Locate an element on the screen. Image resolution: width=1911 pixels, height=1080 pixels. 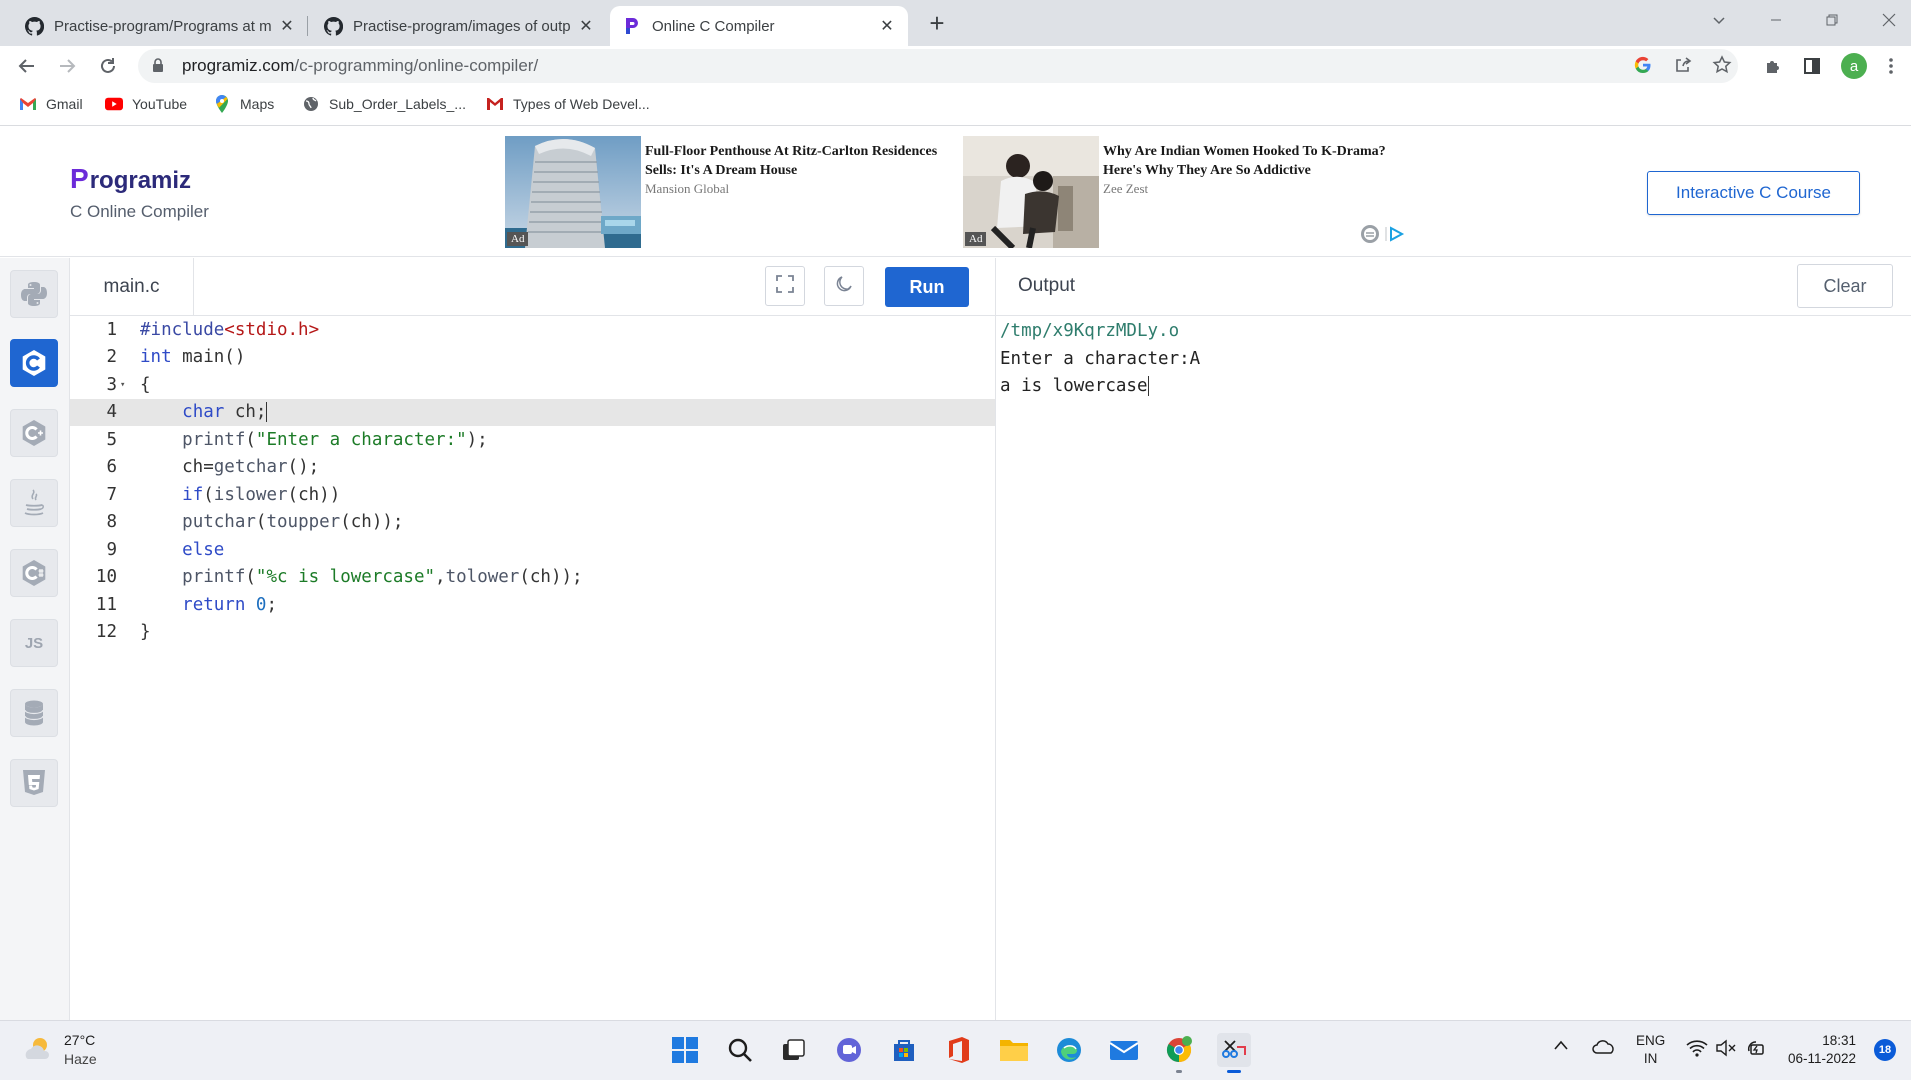
profile-avatar: a is located at coordinates (1854, 66).